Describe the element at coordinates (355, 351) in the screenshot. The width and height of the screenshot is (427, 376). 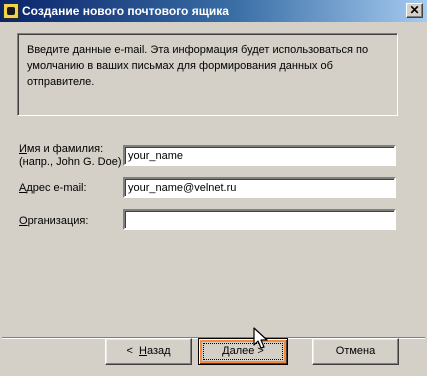
I see `cancel-button: Отмена` at that location.